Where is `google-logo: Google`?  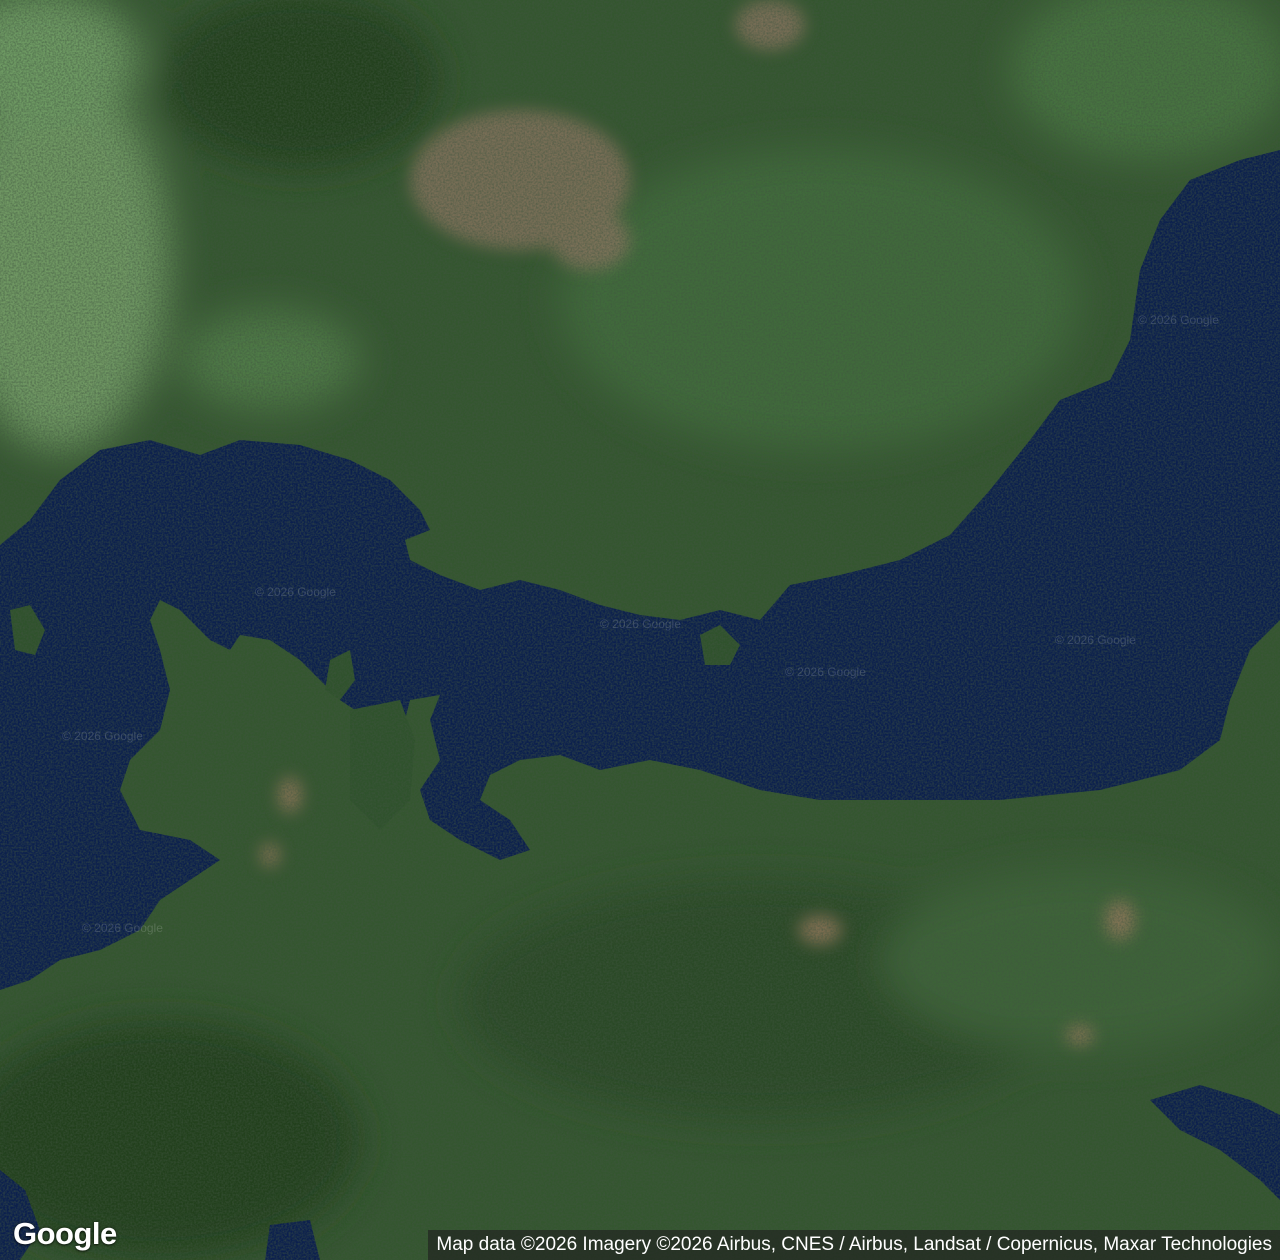 google-logo: Google is located at coordinates (65, 1234).